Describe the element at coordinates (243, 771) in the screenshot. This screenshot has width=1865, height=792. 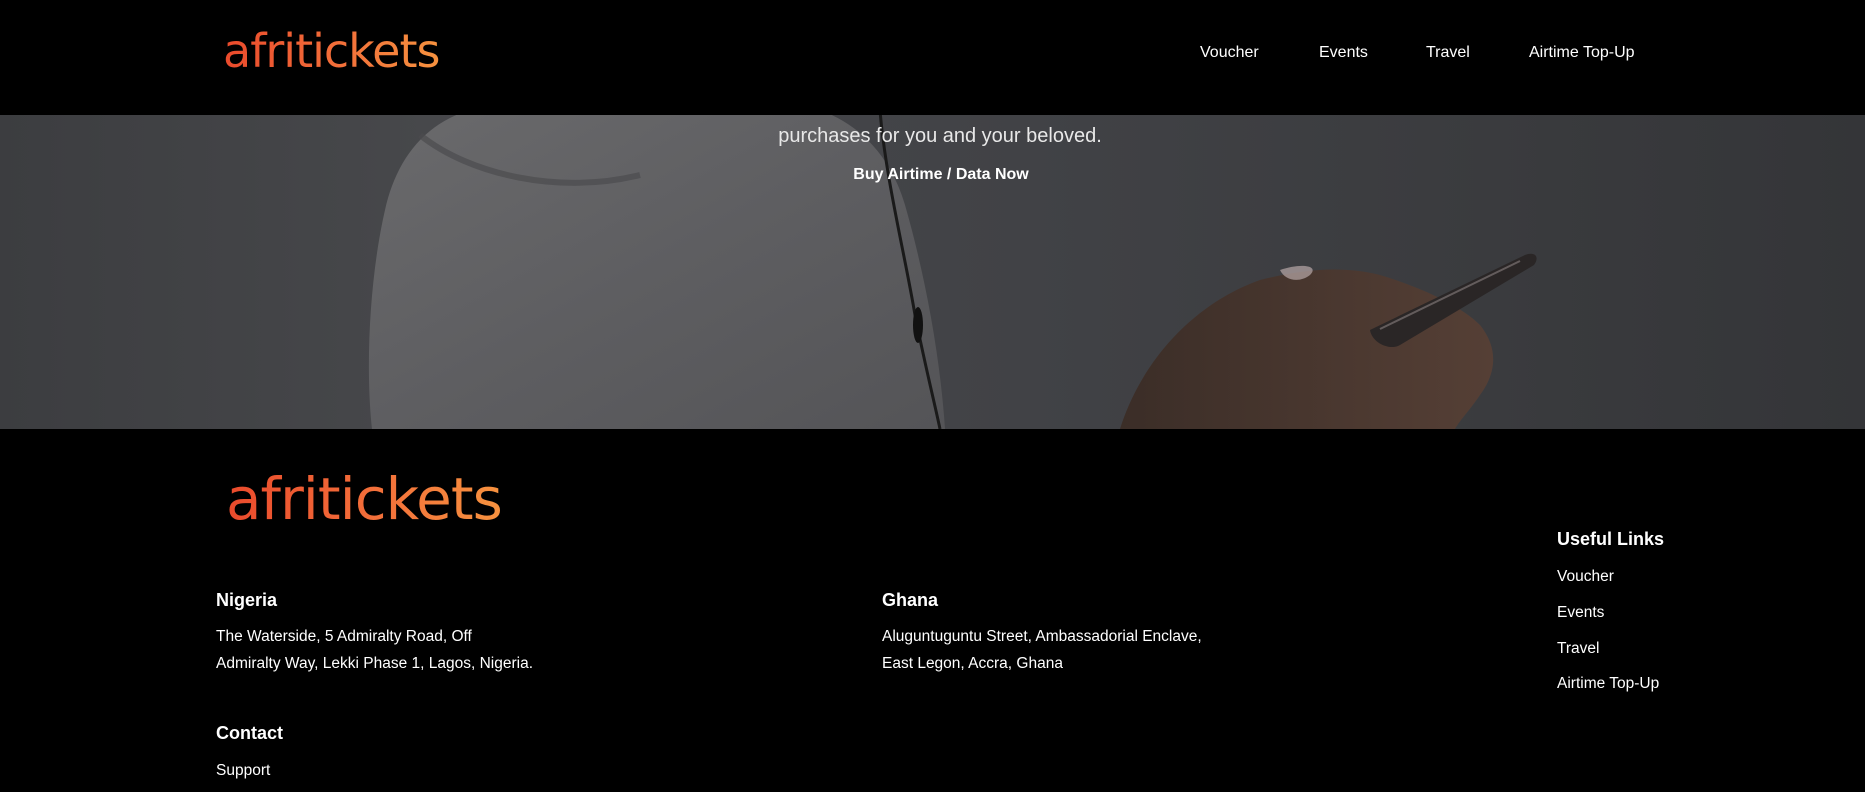
I see `support-link: Support` at that location.